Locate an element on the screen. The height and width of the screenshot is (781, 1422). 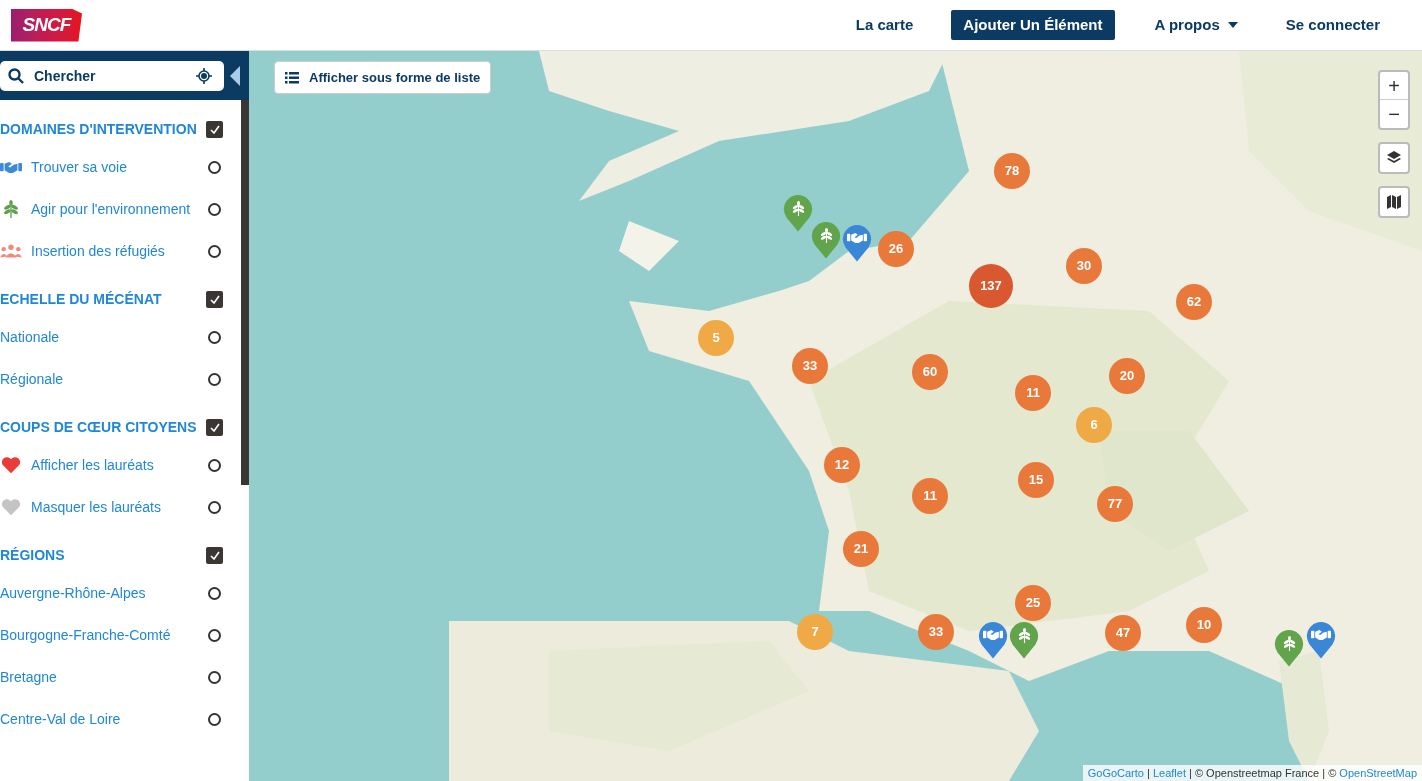
attribution-link: GoGoCarto is located at coordinates (1115, 772).